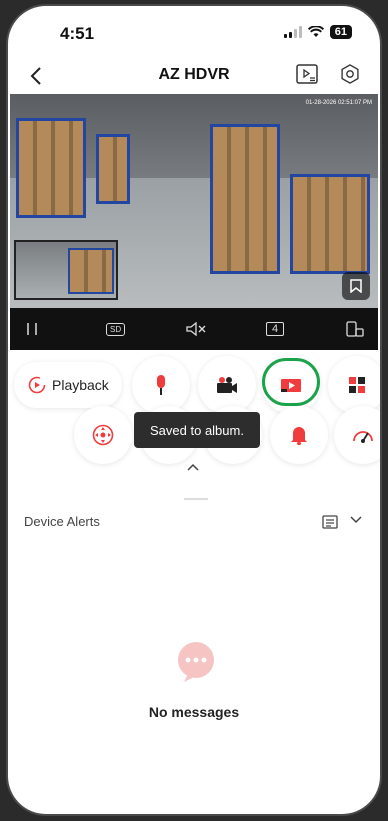  Describe the element at coordinates (37, 385) in the screenshot. I see `playback-icon` at that location.